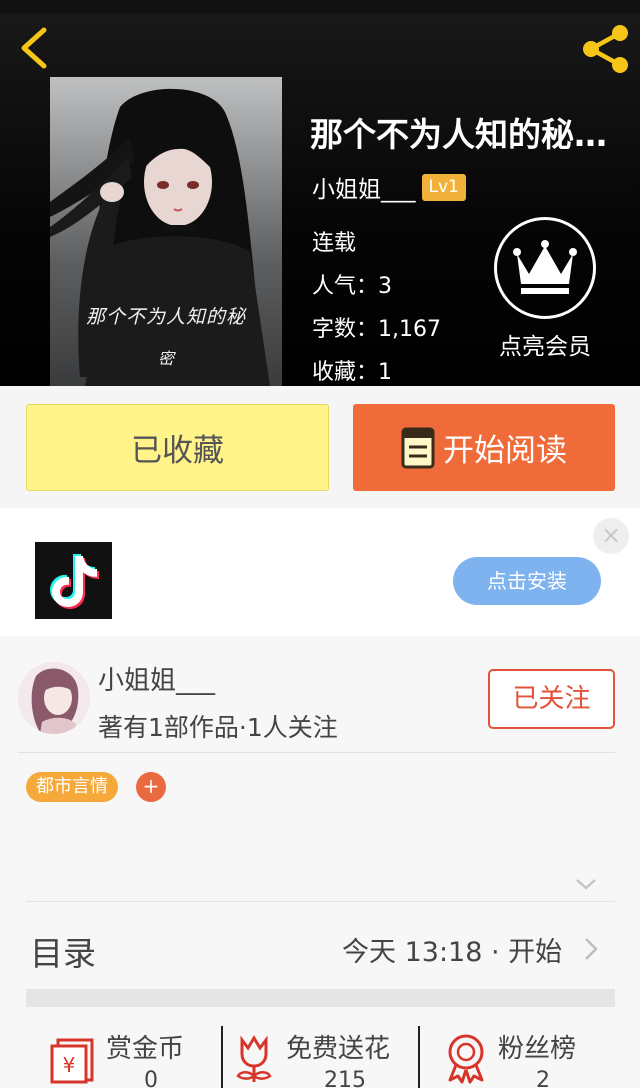  What do you see at coordinates (352, 372) in the screenshot?
I see `favorites-stat: 收藏：1` at bounding box center [352, 372].